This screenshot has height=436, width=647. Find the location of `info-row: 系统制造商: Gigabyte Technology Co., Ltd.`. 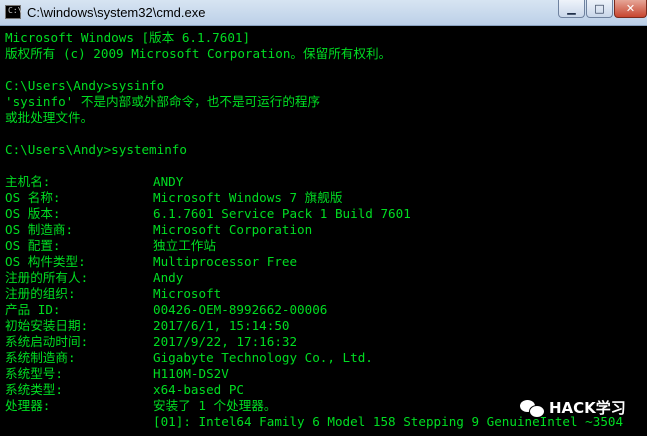

info-row: 系统制造商: Gigabyte Technology Co., Ltd. is located at coordinates (189, 358).